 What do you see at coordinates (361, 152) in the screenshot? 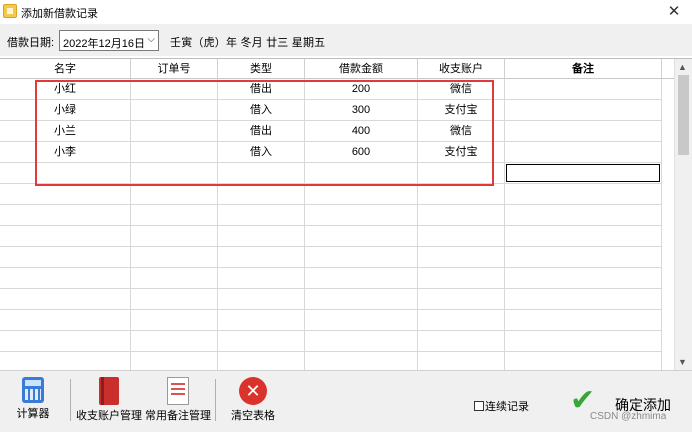
I see `cell-amount: 600` at bounding box center [361, 152].